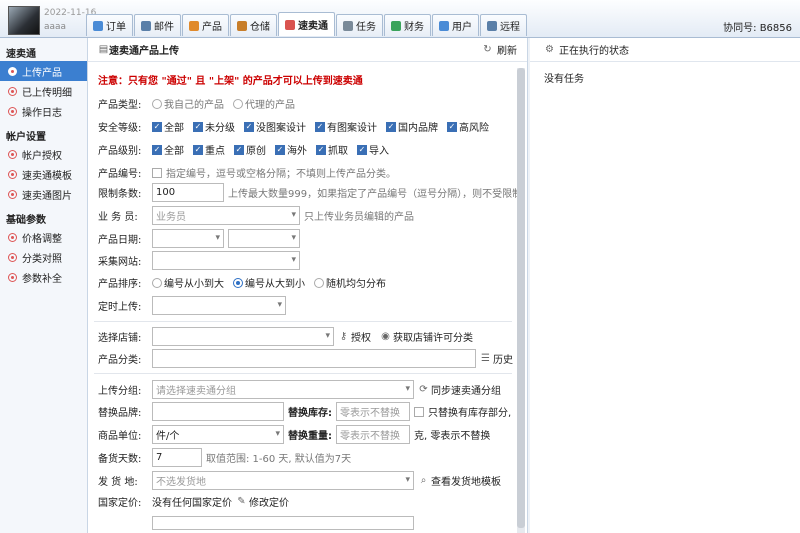  I want to click on sidebar-item: 参数补全, so click(43, 277).